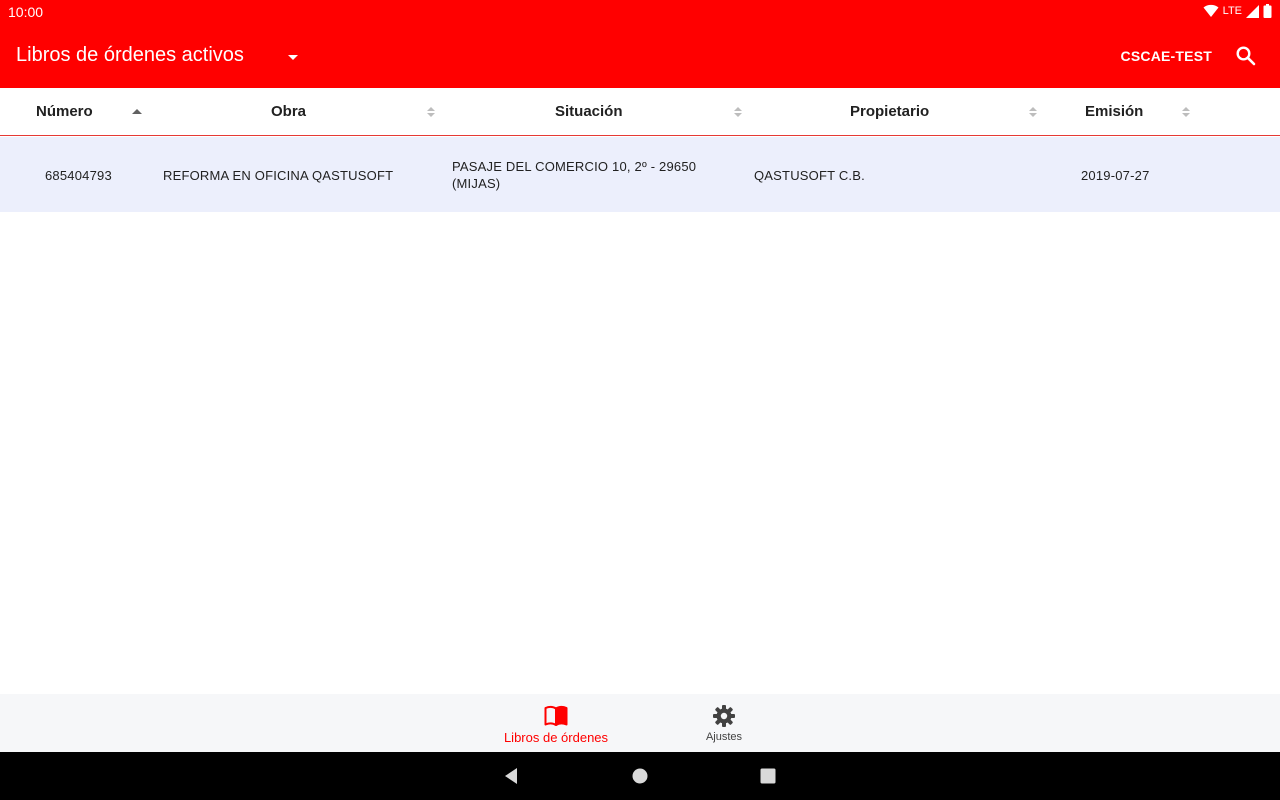  Describe the element at coordinates (809, 175) in the screenshot. I see `cell-propietario: QASTUSOFT C.B.` at that location.